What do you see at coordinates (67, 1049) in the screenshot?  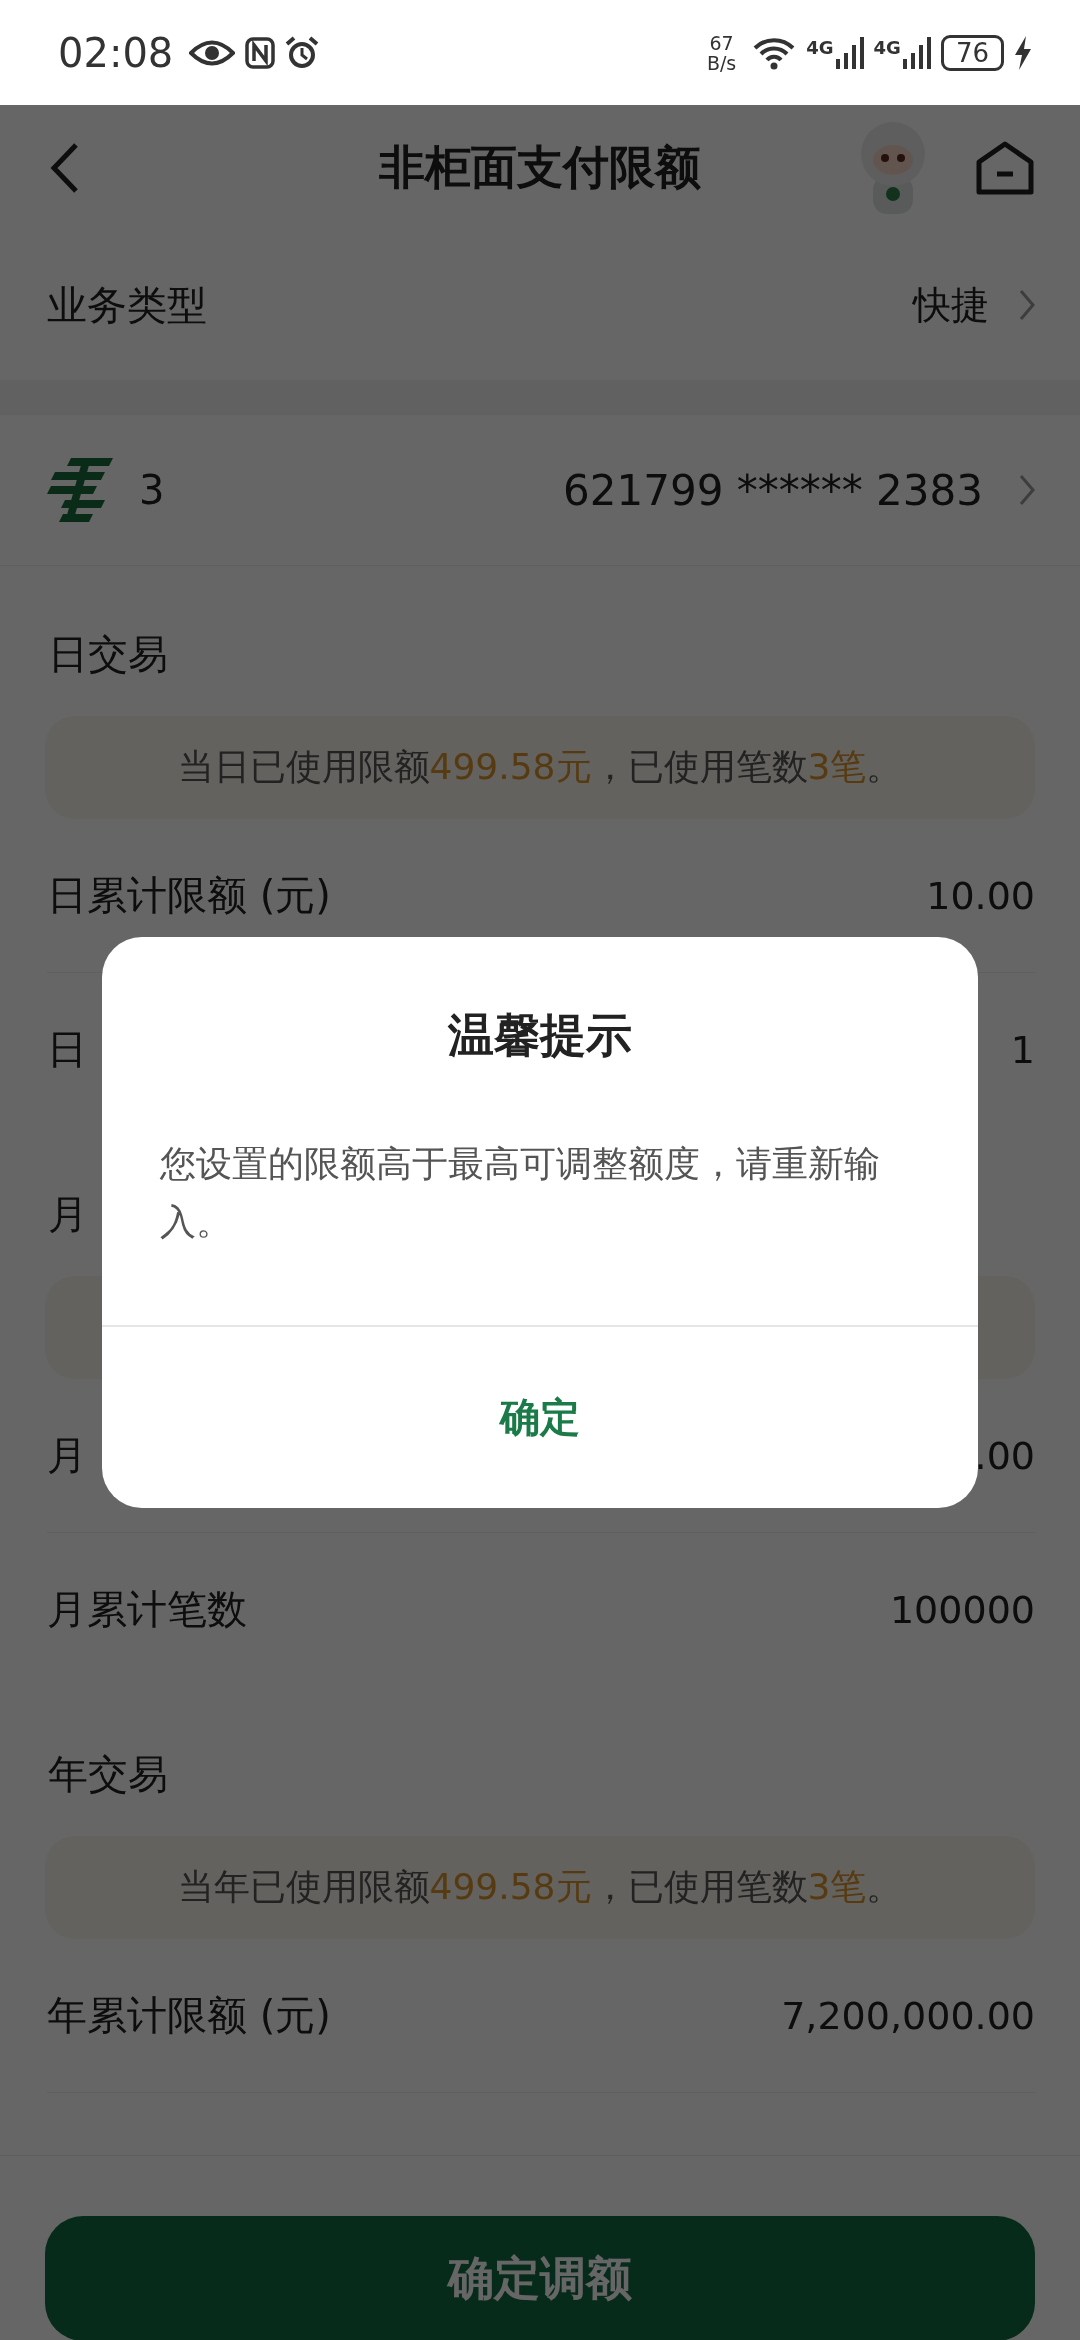 I see `limit-label: 日` at bounding box center [67, 1049].